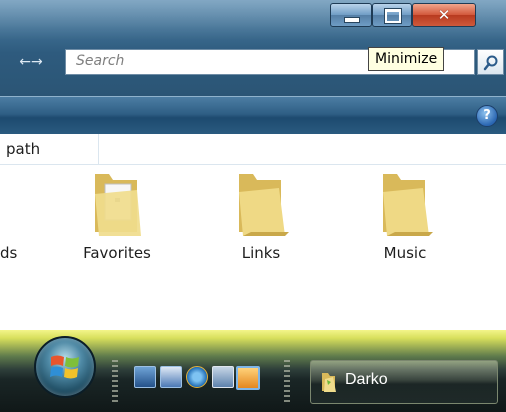  I want to click on media-player-icon, so click(248, 378).